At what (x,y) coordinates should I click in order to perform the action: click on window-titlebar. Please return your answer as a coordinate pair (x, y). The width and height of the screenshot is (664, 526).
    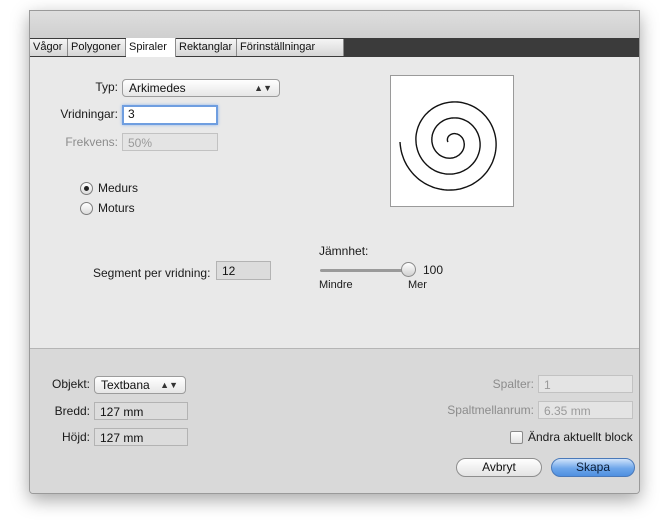
    Looking at the image, I should click on (334, 24).